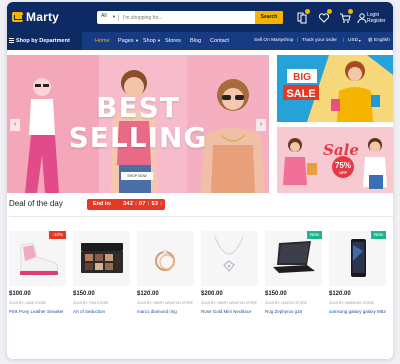 Image resolution: width=400 pixels, height=364 pixels. I want to click on product-name: Rose Gold Mini Necklace, so click(229, 312).